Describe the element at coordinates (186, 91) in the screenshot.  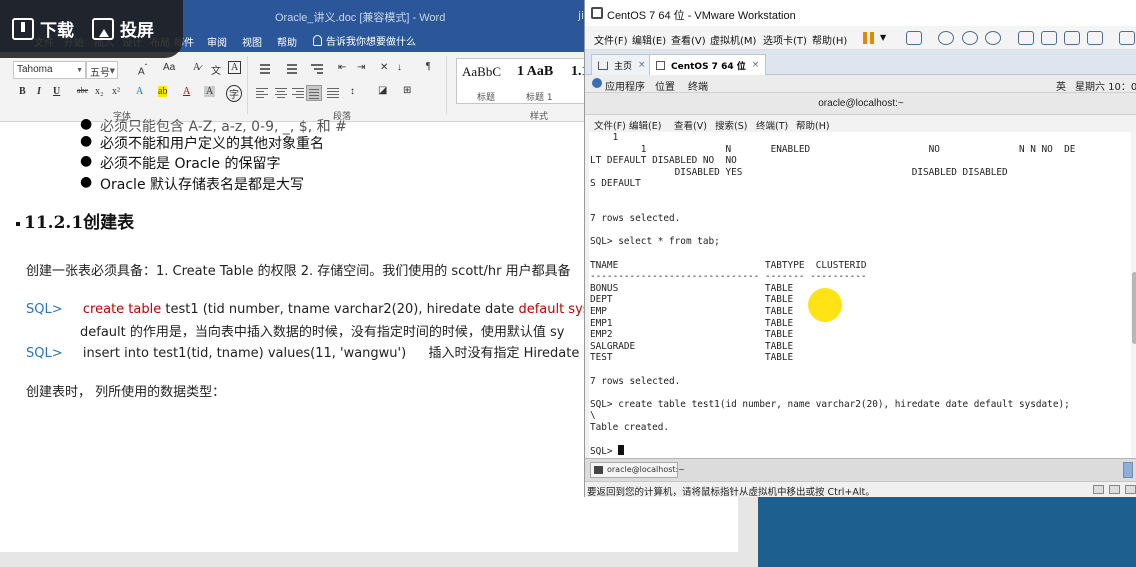
I see `font-color-icon: A` at that location.